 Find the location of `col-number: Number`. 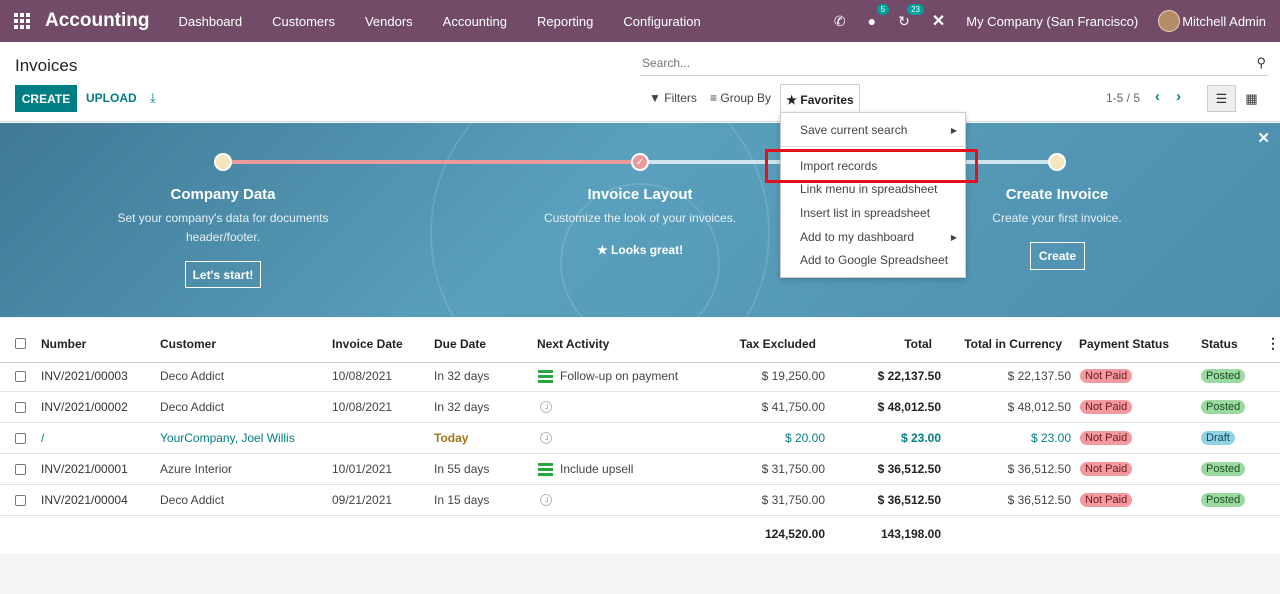

col-number: Number is located at coordinates (63, 343).